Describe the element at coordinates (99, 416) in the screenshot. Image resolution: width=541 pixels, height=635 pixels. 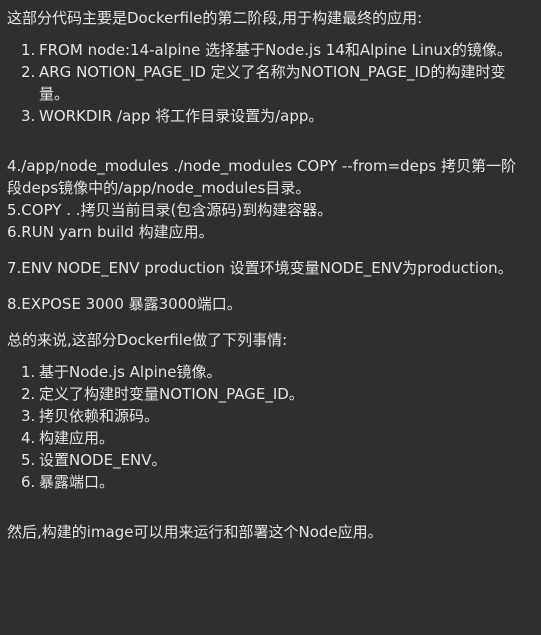
I see `list-item-text: 拷贝依赖和源码。` at that location.